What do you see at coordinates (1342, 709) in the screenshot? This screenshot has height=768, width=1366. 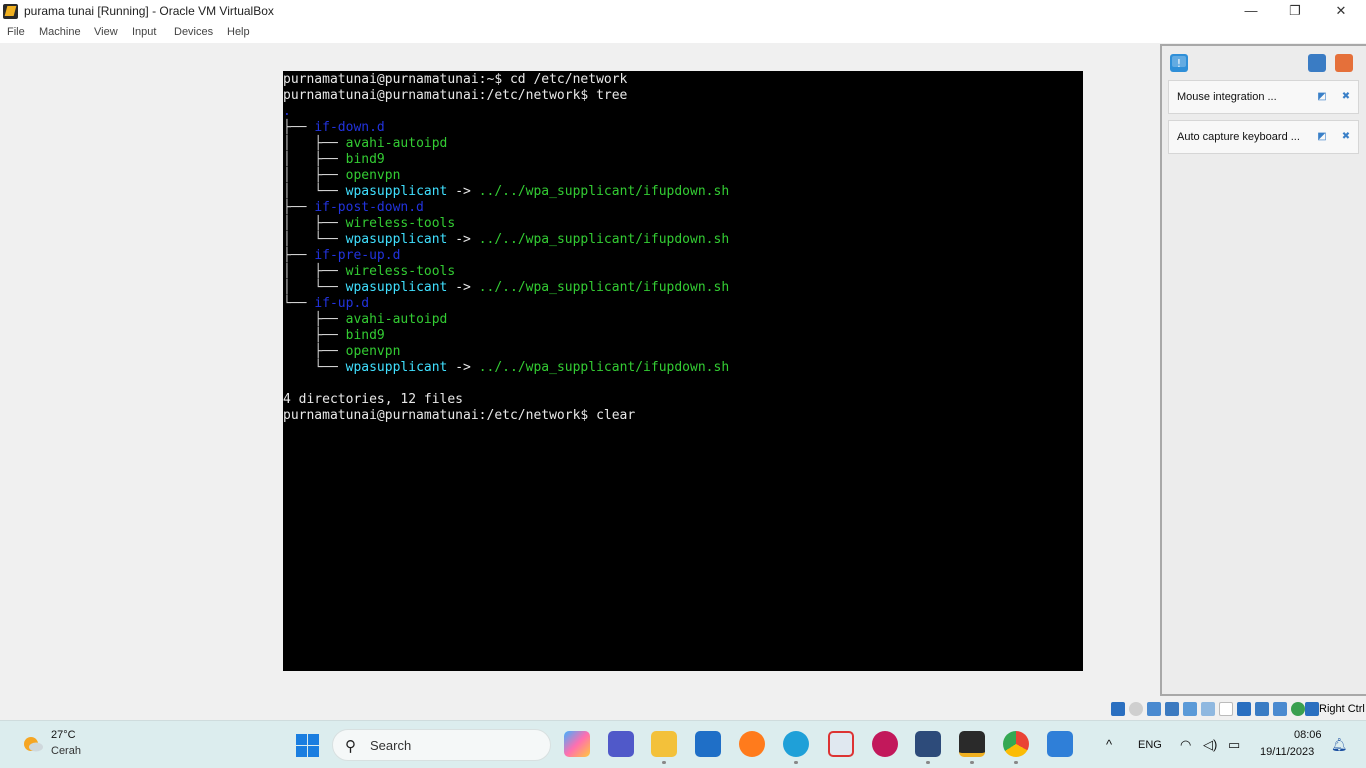 I see `host-key-label: Right Ctrl` at bounding box center [1342, 709].